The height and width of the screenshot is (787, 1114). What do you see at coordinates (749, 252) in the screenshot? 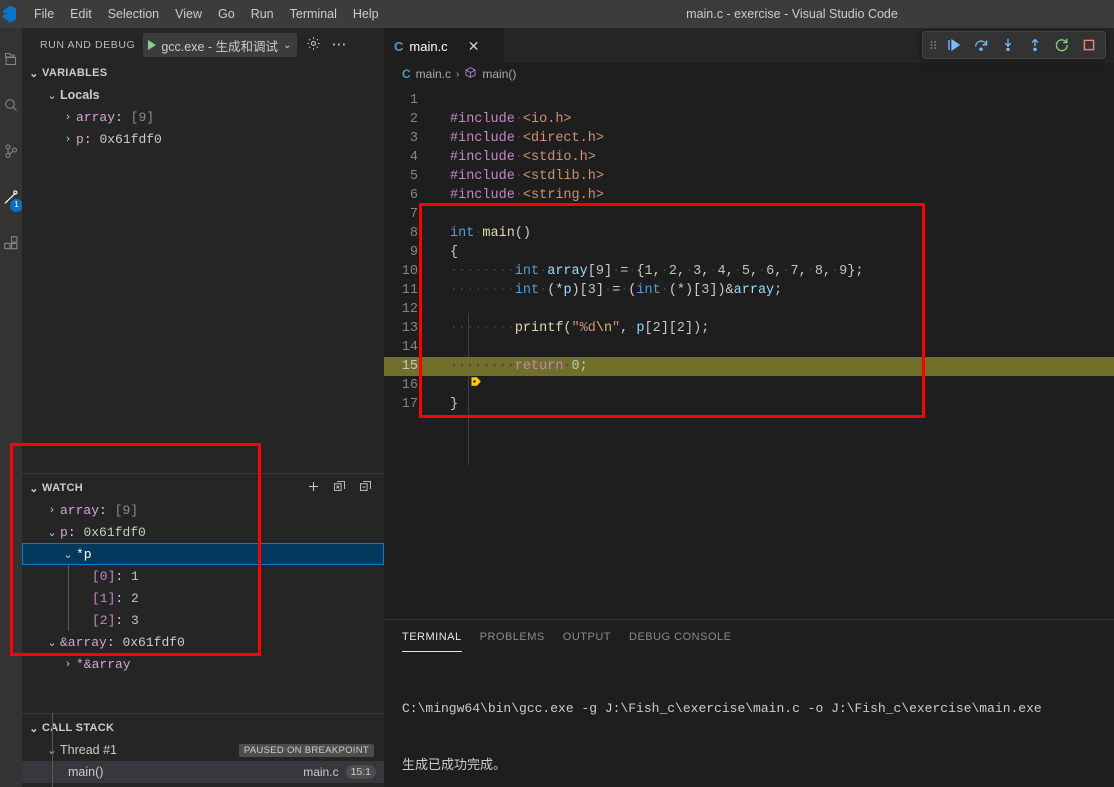
I see `code-line: 9 {` at bounding box center [749, 252].